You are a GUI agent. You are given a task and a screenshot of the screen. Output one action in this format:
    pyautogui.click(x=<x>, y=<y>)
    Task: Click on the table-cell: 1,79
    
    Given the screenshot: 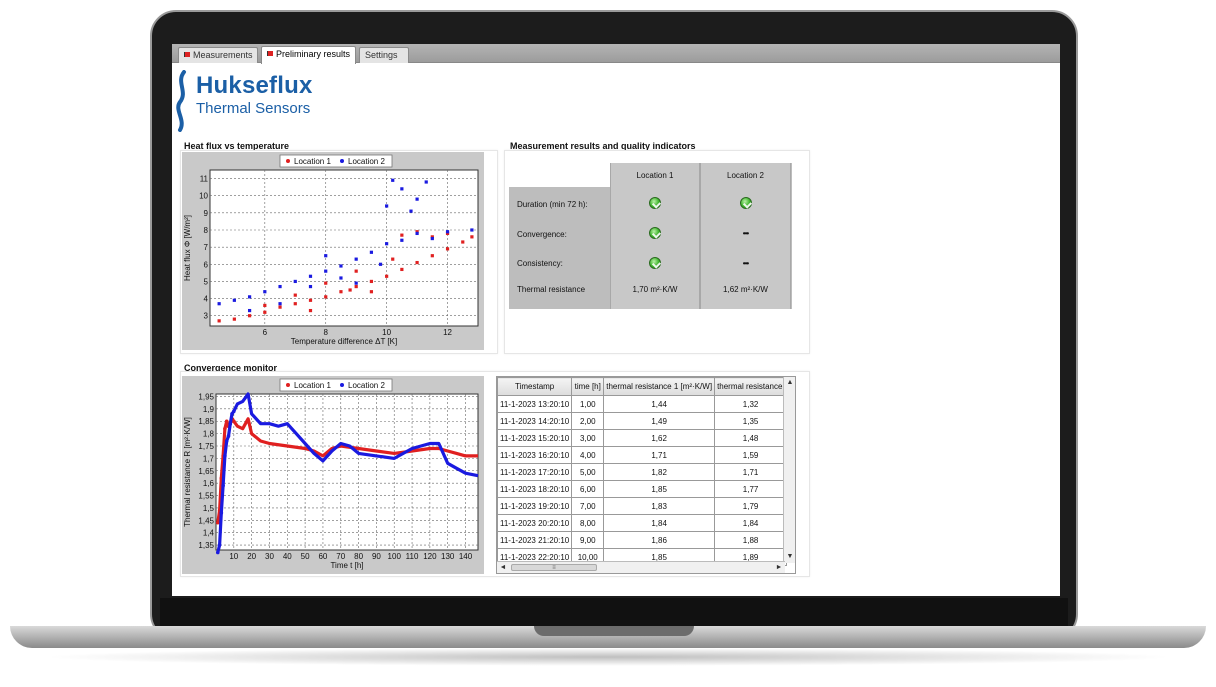 What is the action you would take?
    pyautogui.click(x=751, y=506)
    